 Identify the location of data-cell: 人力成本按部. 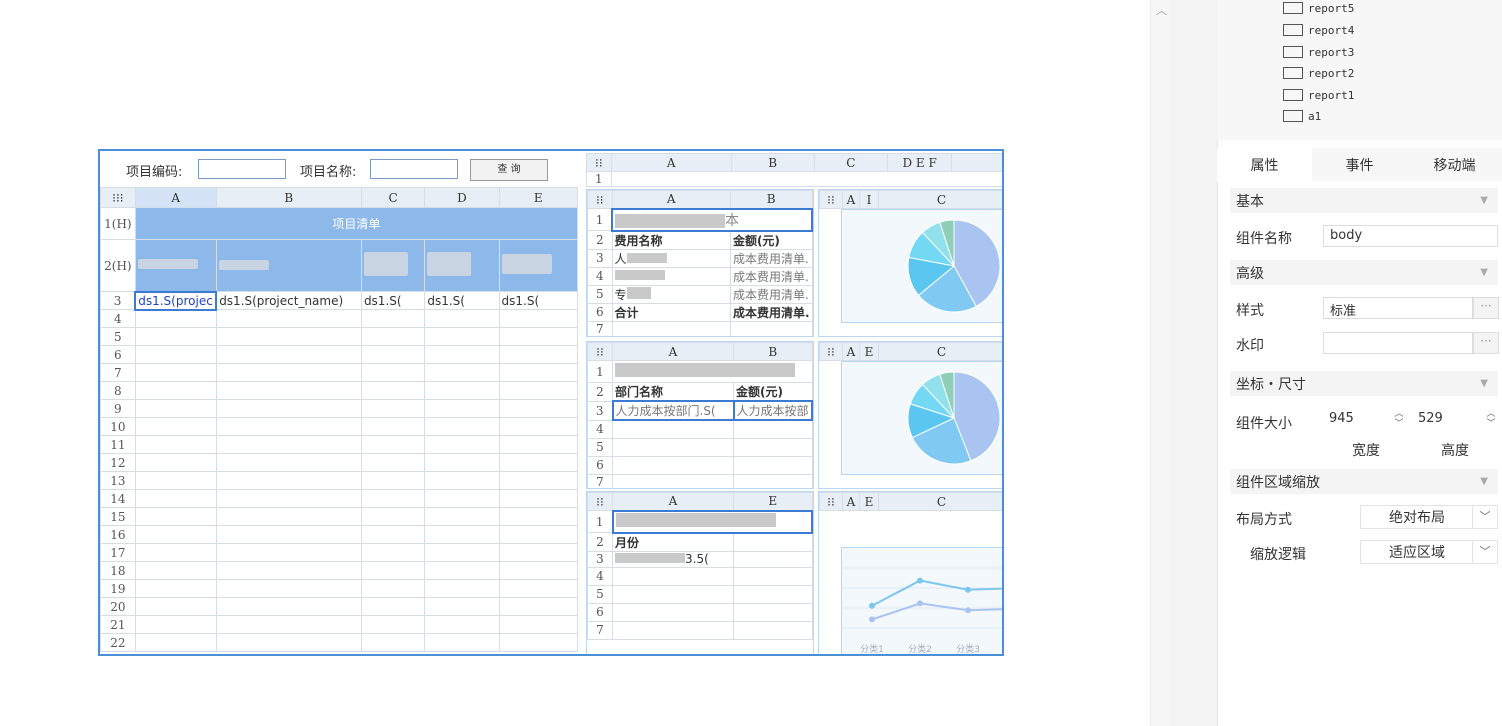
(772, 410).